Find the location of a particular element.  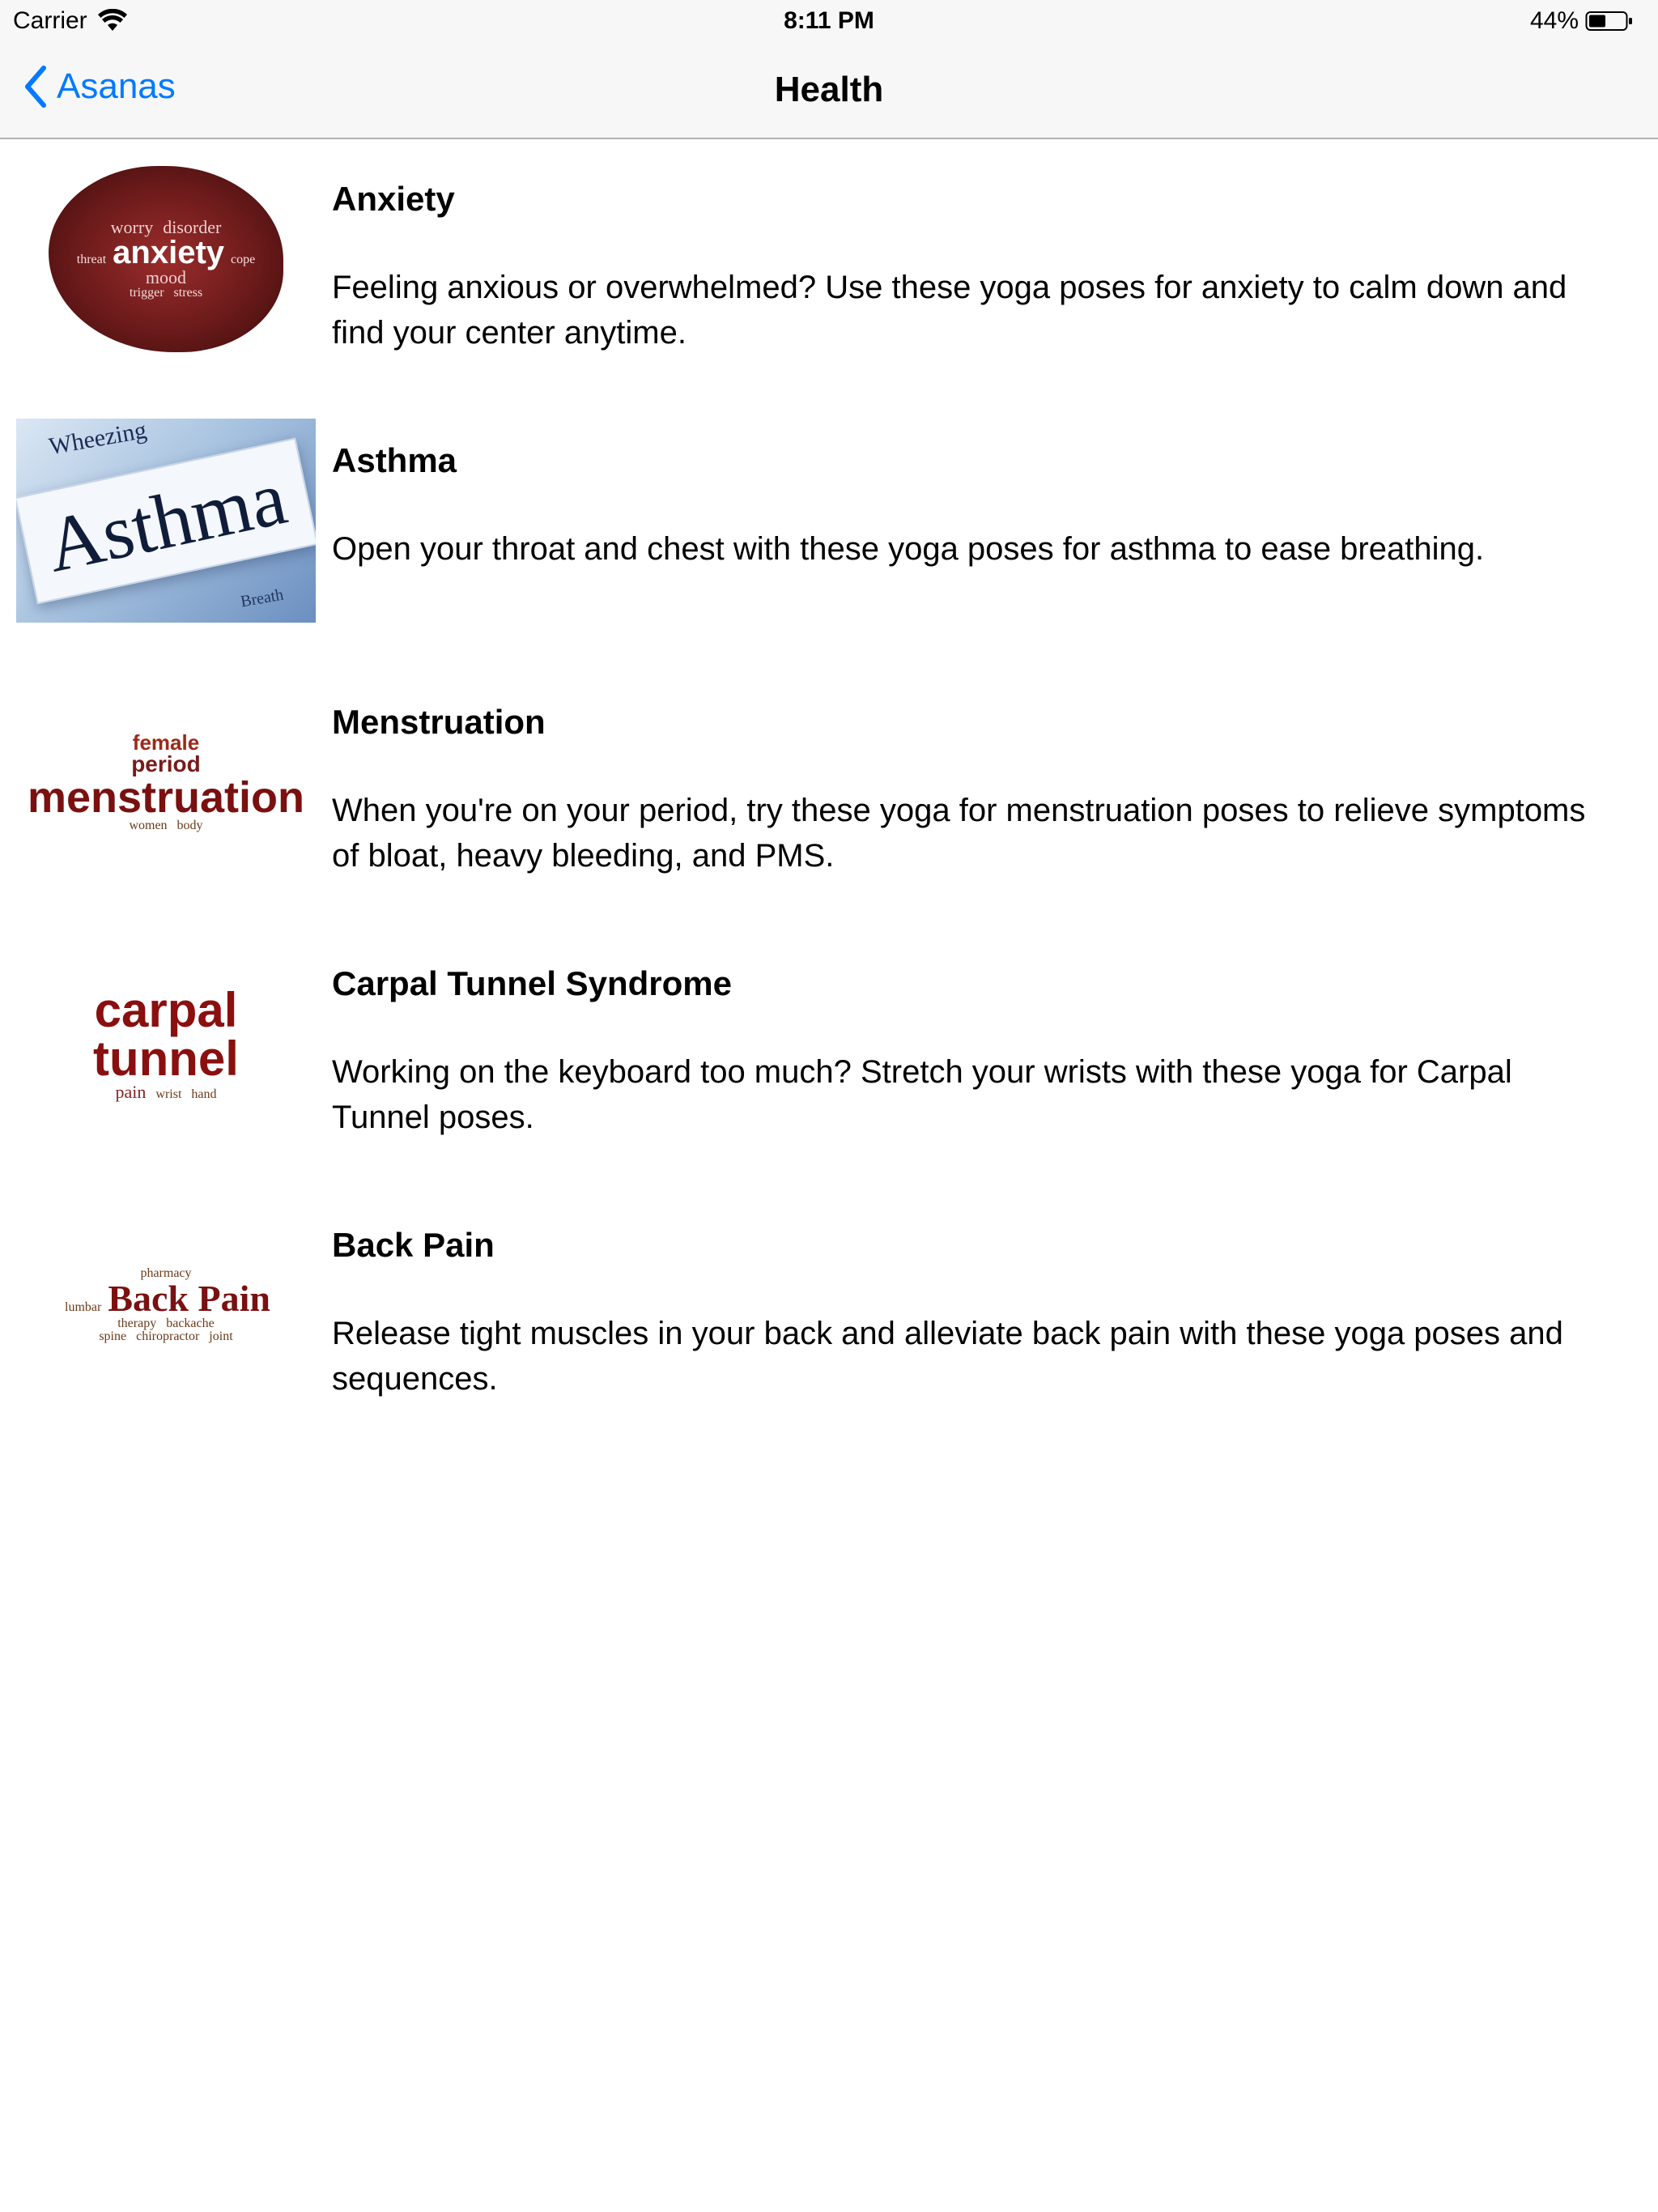

cloud-word: pain is located at coordinates (131, 1092).